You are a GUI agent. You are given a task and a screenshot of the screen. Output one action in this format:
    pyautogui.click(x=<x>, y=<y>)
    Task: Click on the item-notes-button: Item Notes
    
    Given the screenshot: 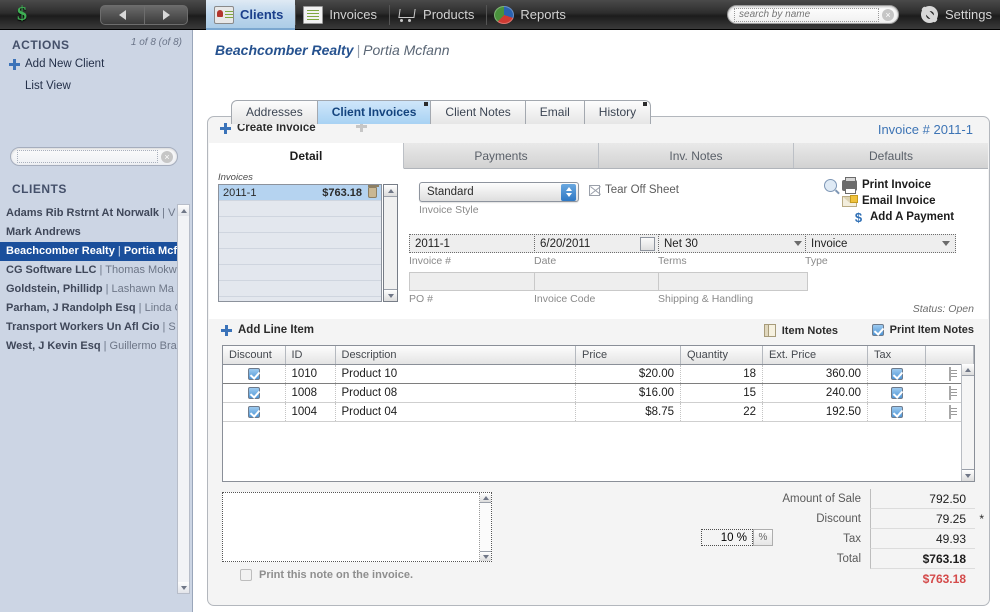 What is the action you would take?
    pyautogui.click(x=800, y=330)
    